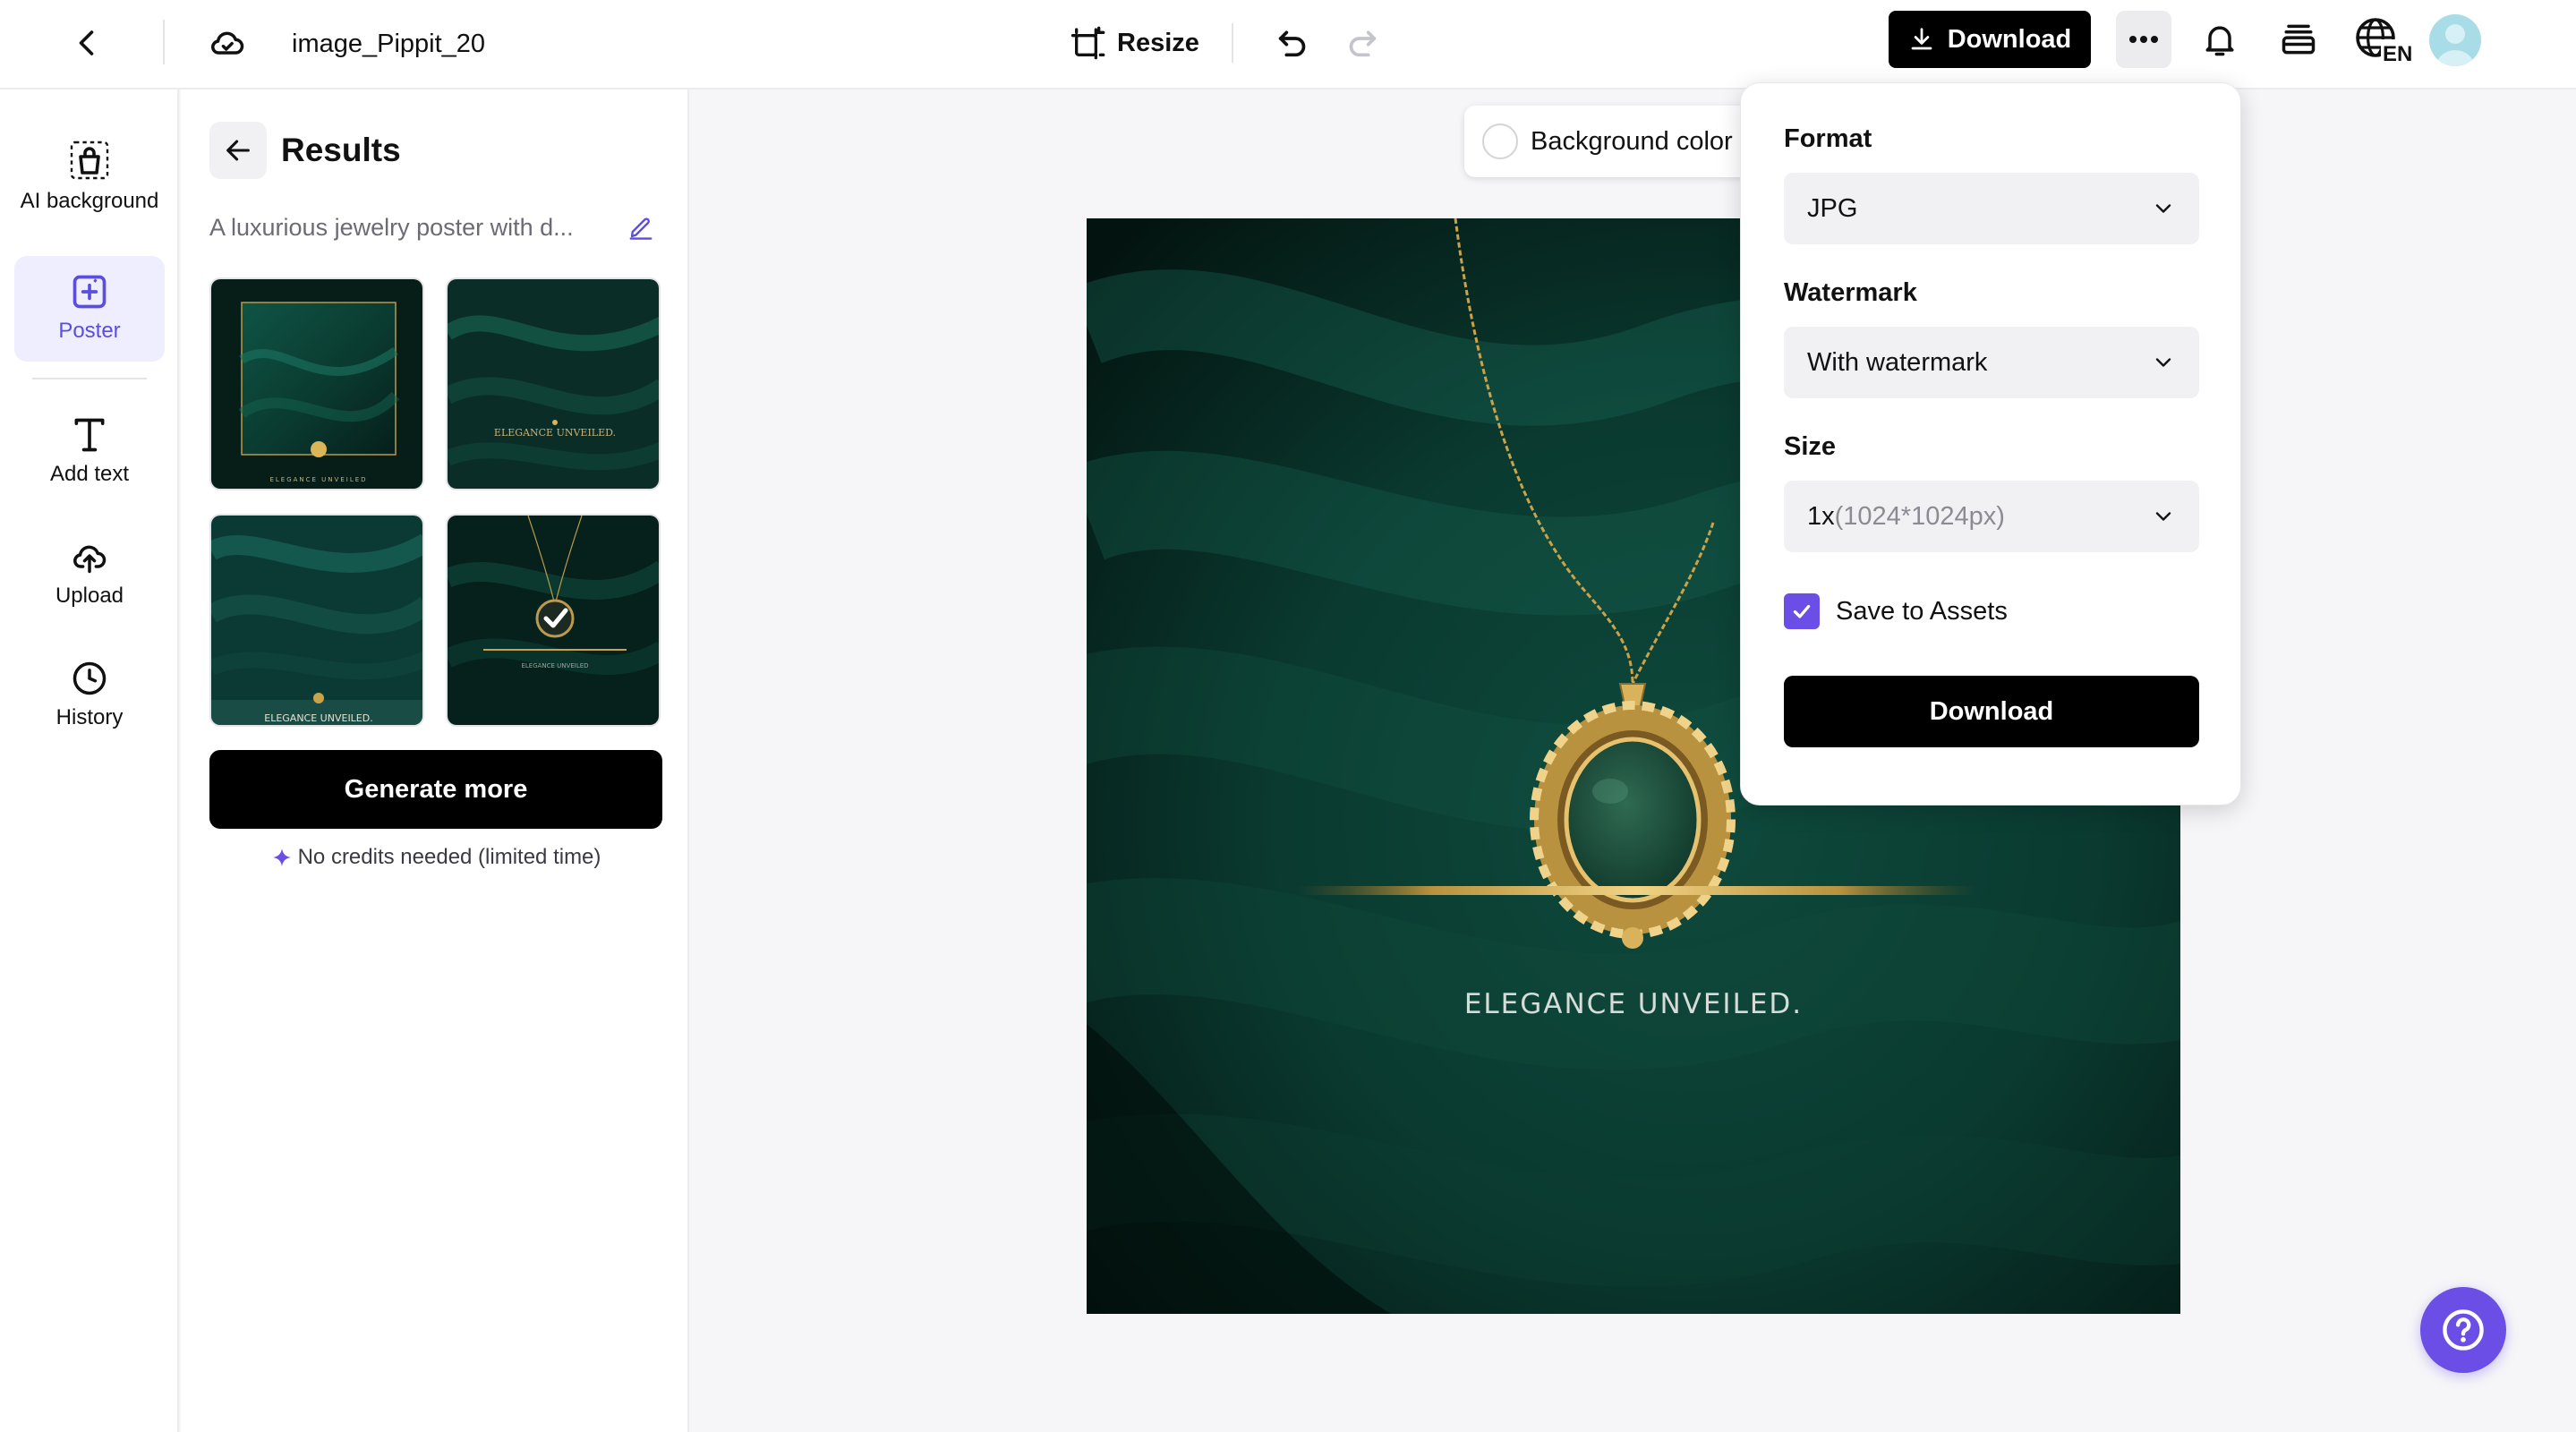  I want to click on download-button: Download, so click(1990, 39).